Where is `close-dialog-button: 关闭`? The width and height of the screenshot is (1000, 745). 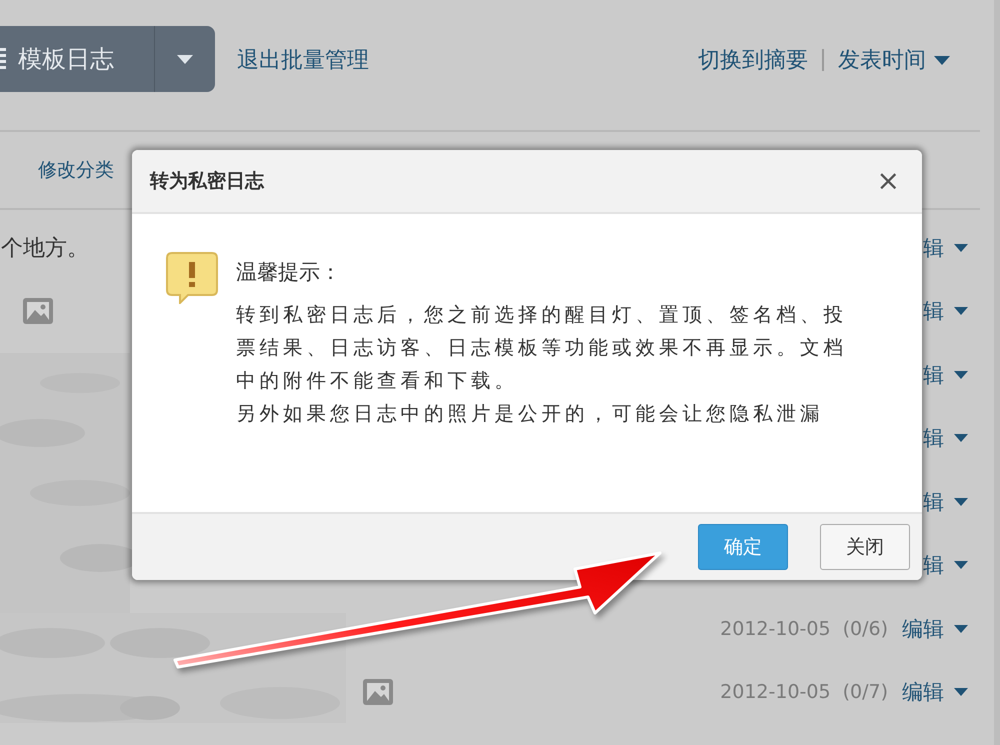
close-dialog-button: 关闭 is located at coordinates (865, 547).